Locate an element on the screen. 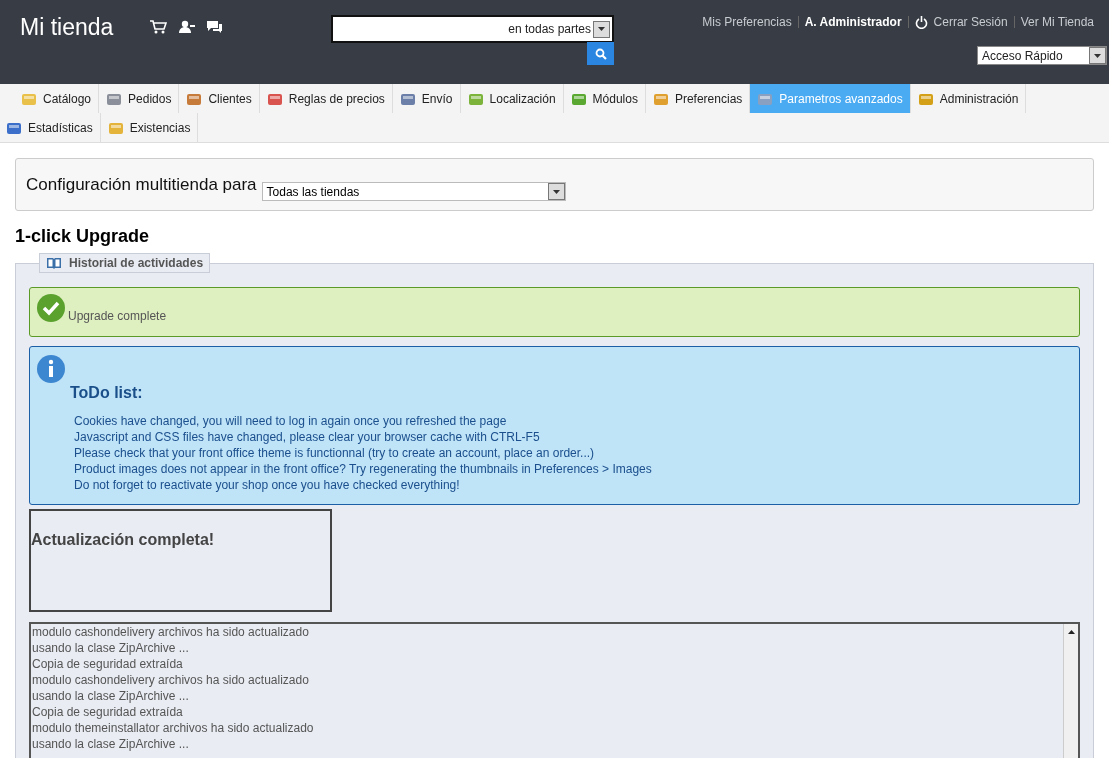  multistore-label: Configuración multitienda para is located at coordinates (141, 184).